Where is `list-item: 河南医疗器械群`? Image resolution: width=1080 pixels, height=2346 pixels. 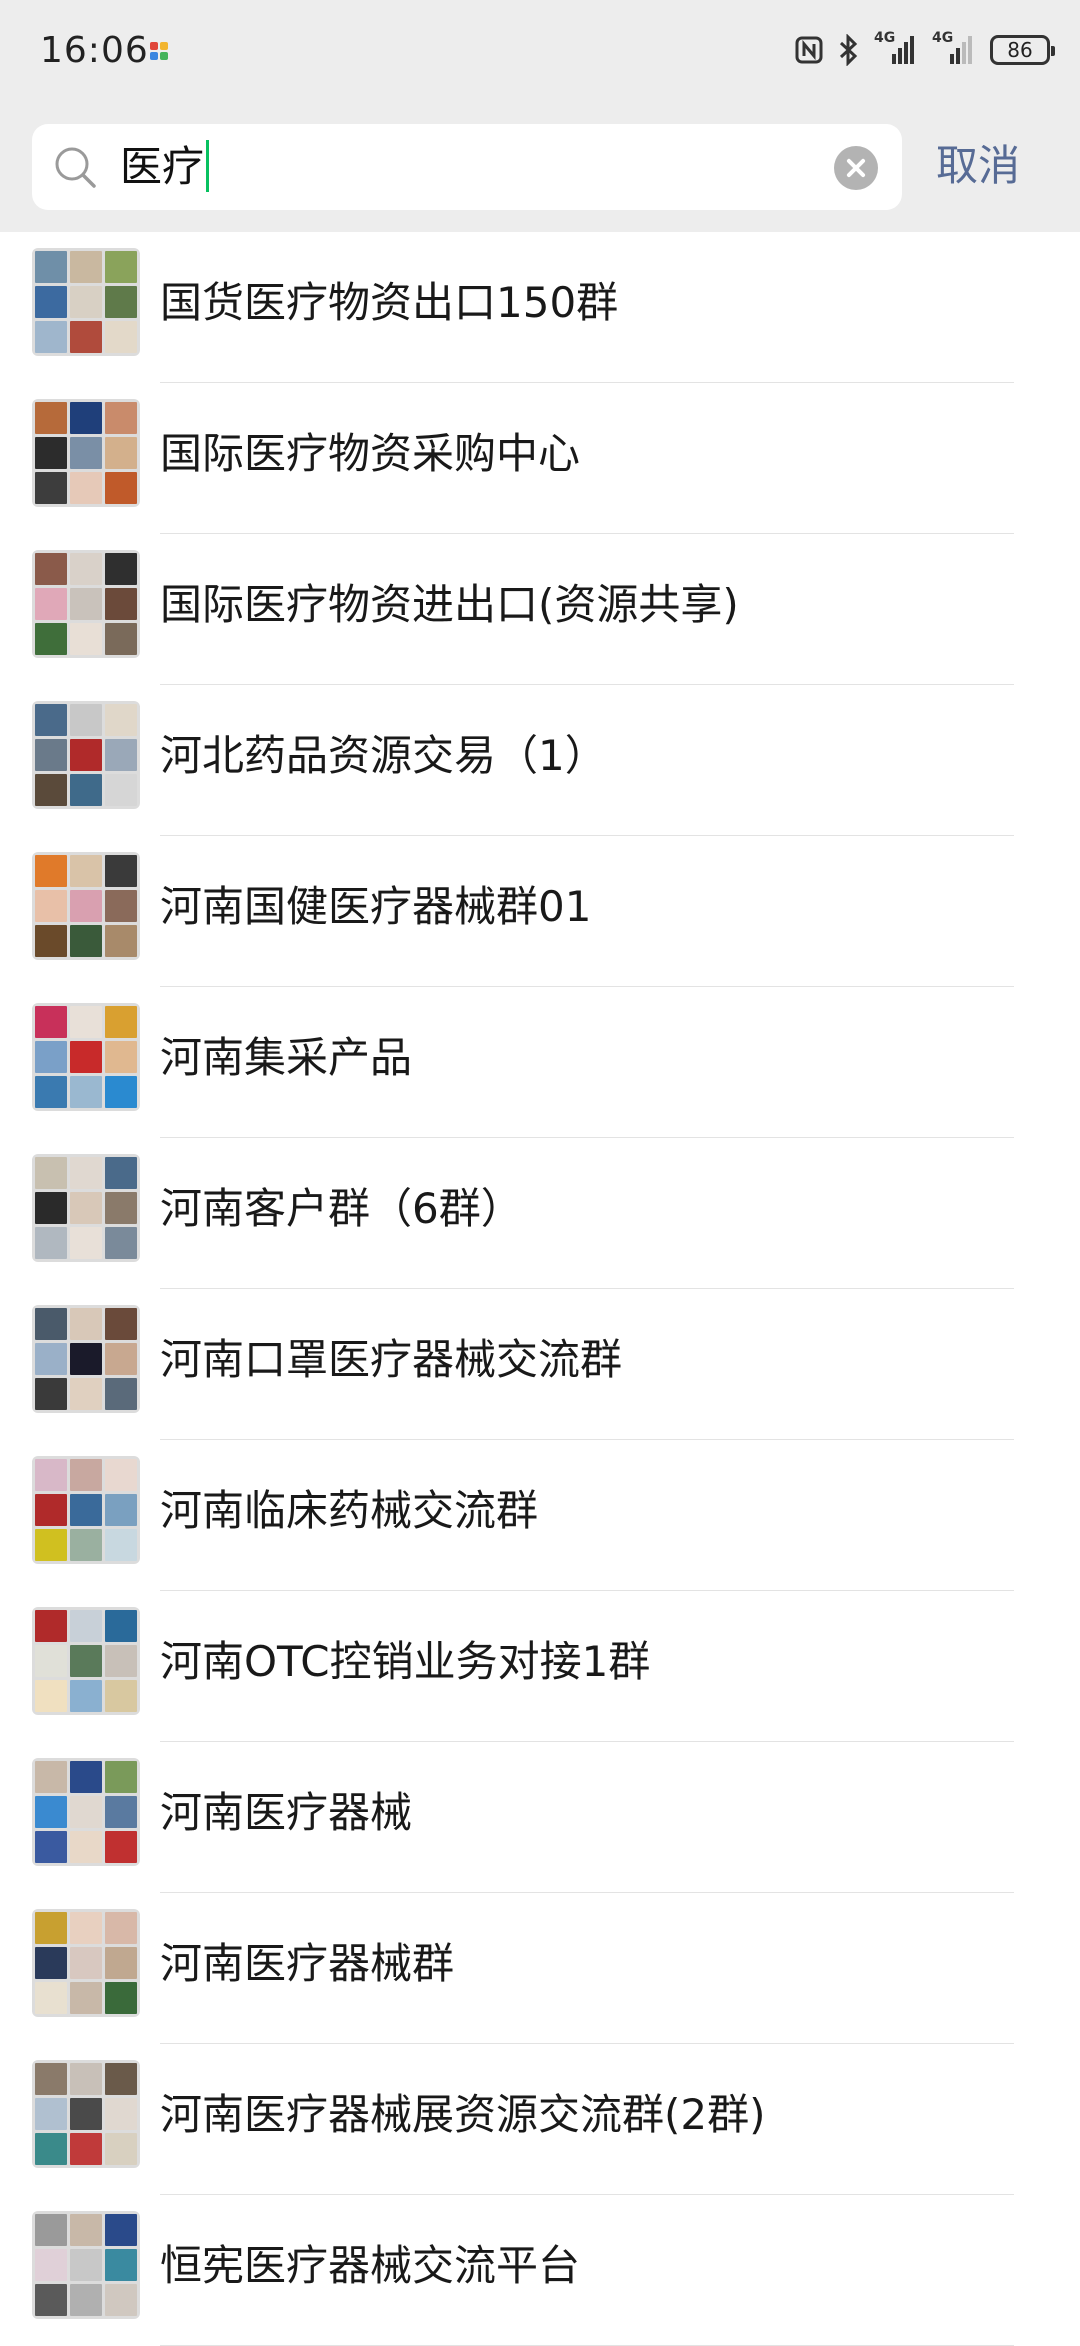 list-item: 河南医疗器械群 is located at coordinates (540, 1968).